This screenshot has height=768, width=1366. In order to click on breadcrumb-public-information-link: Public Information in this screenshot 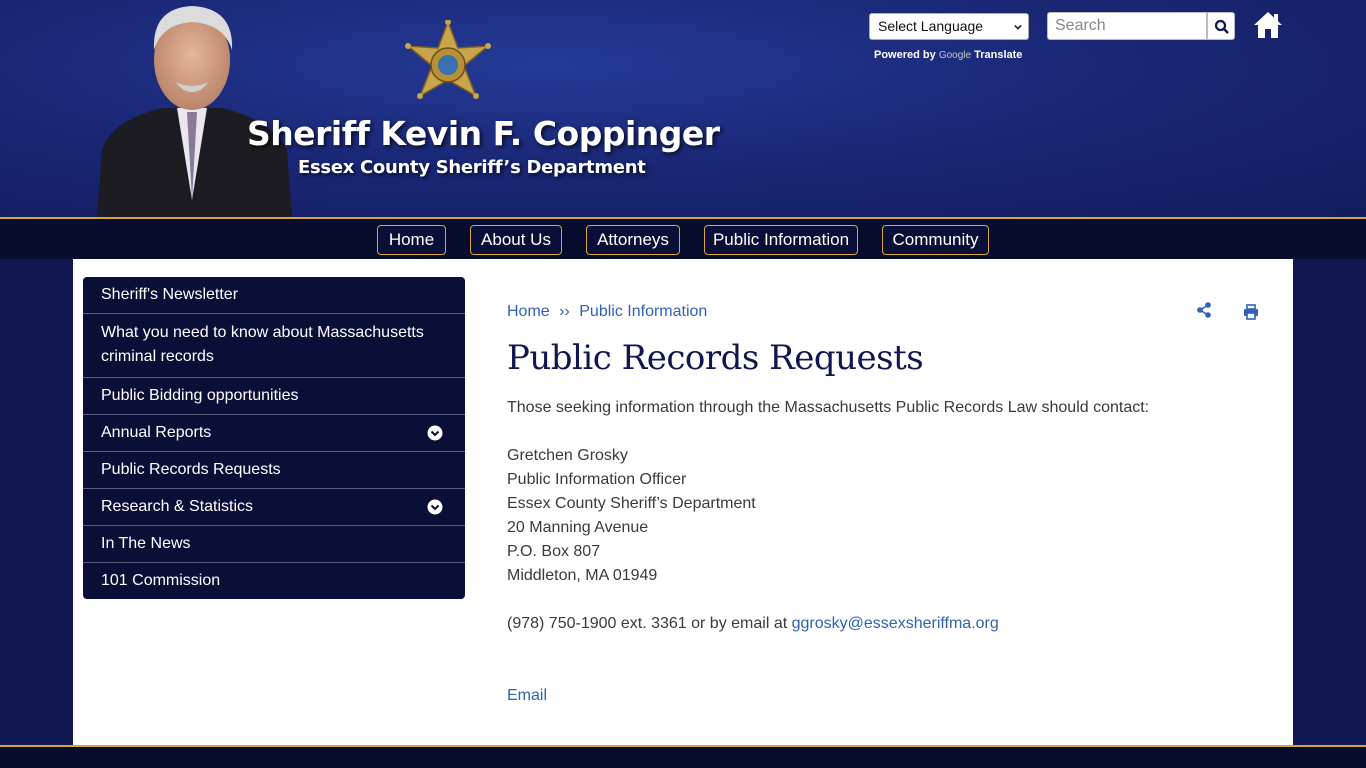, I will do `click(643, 311)`.